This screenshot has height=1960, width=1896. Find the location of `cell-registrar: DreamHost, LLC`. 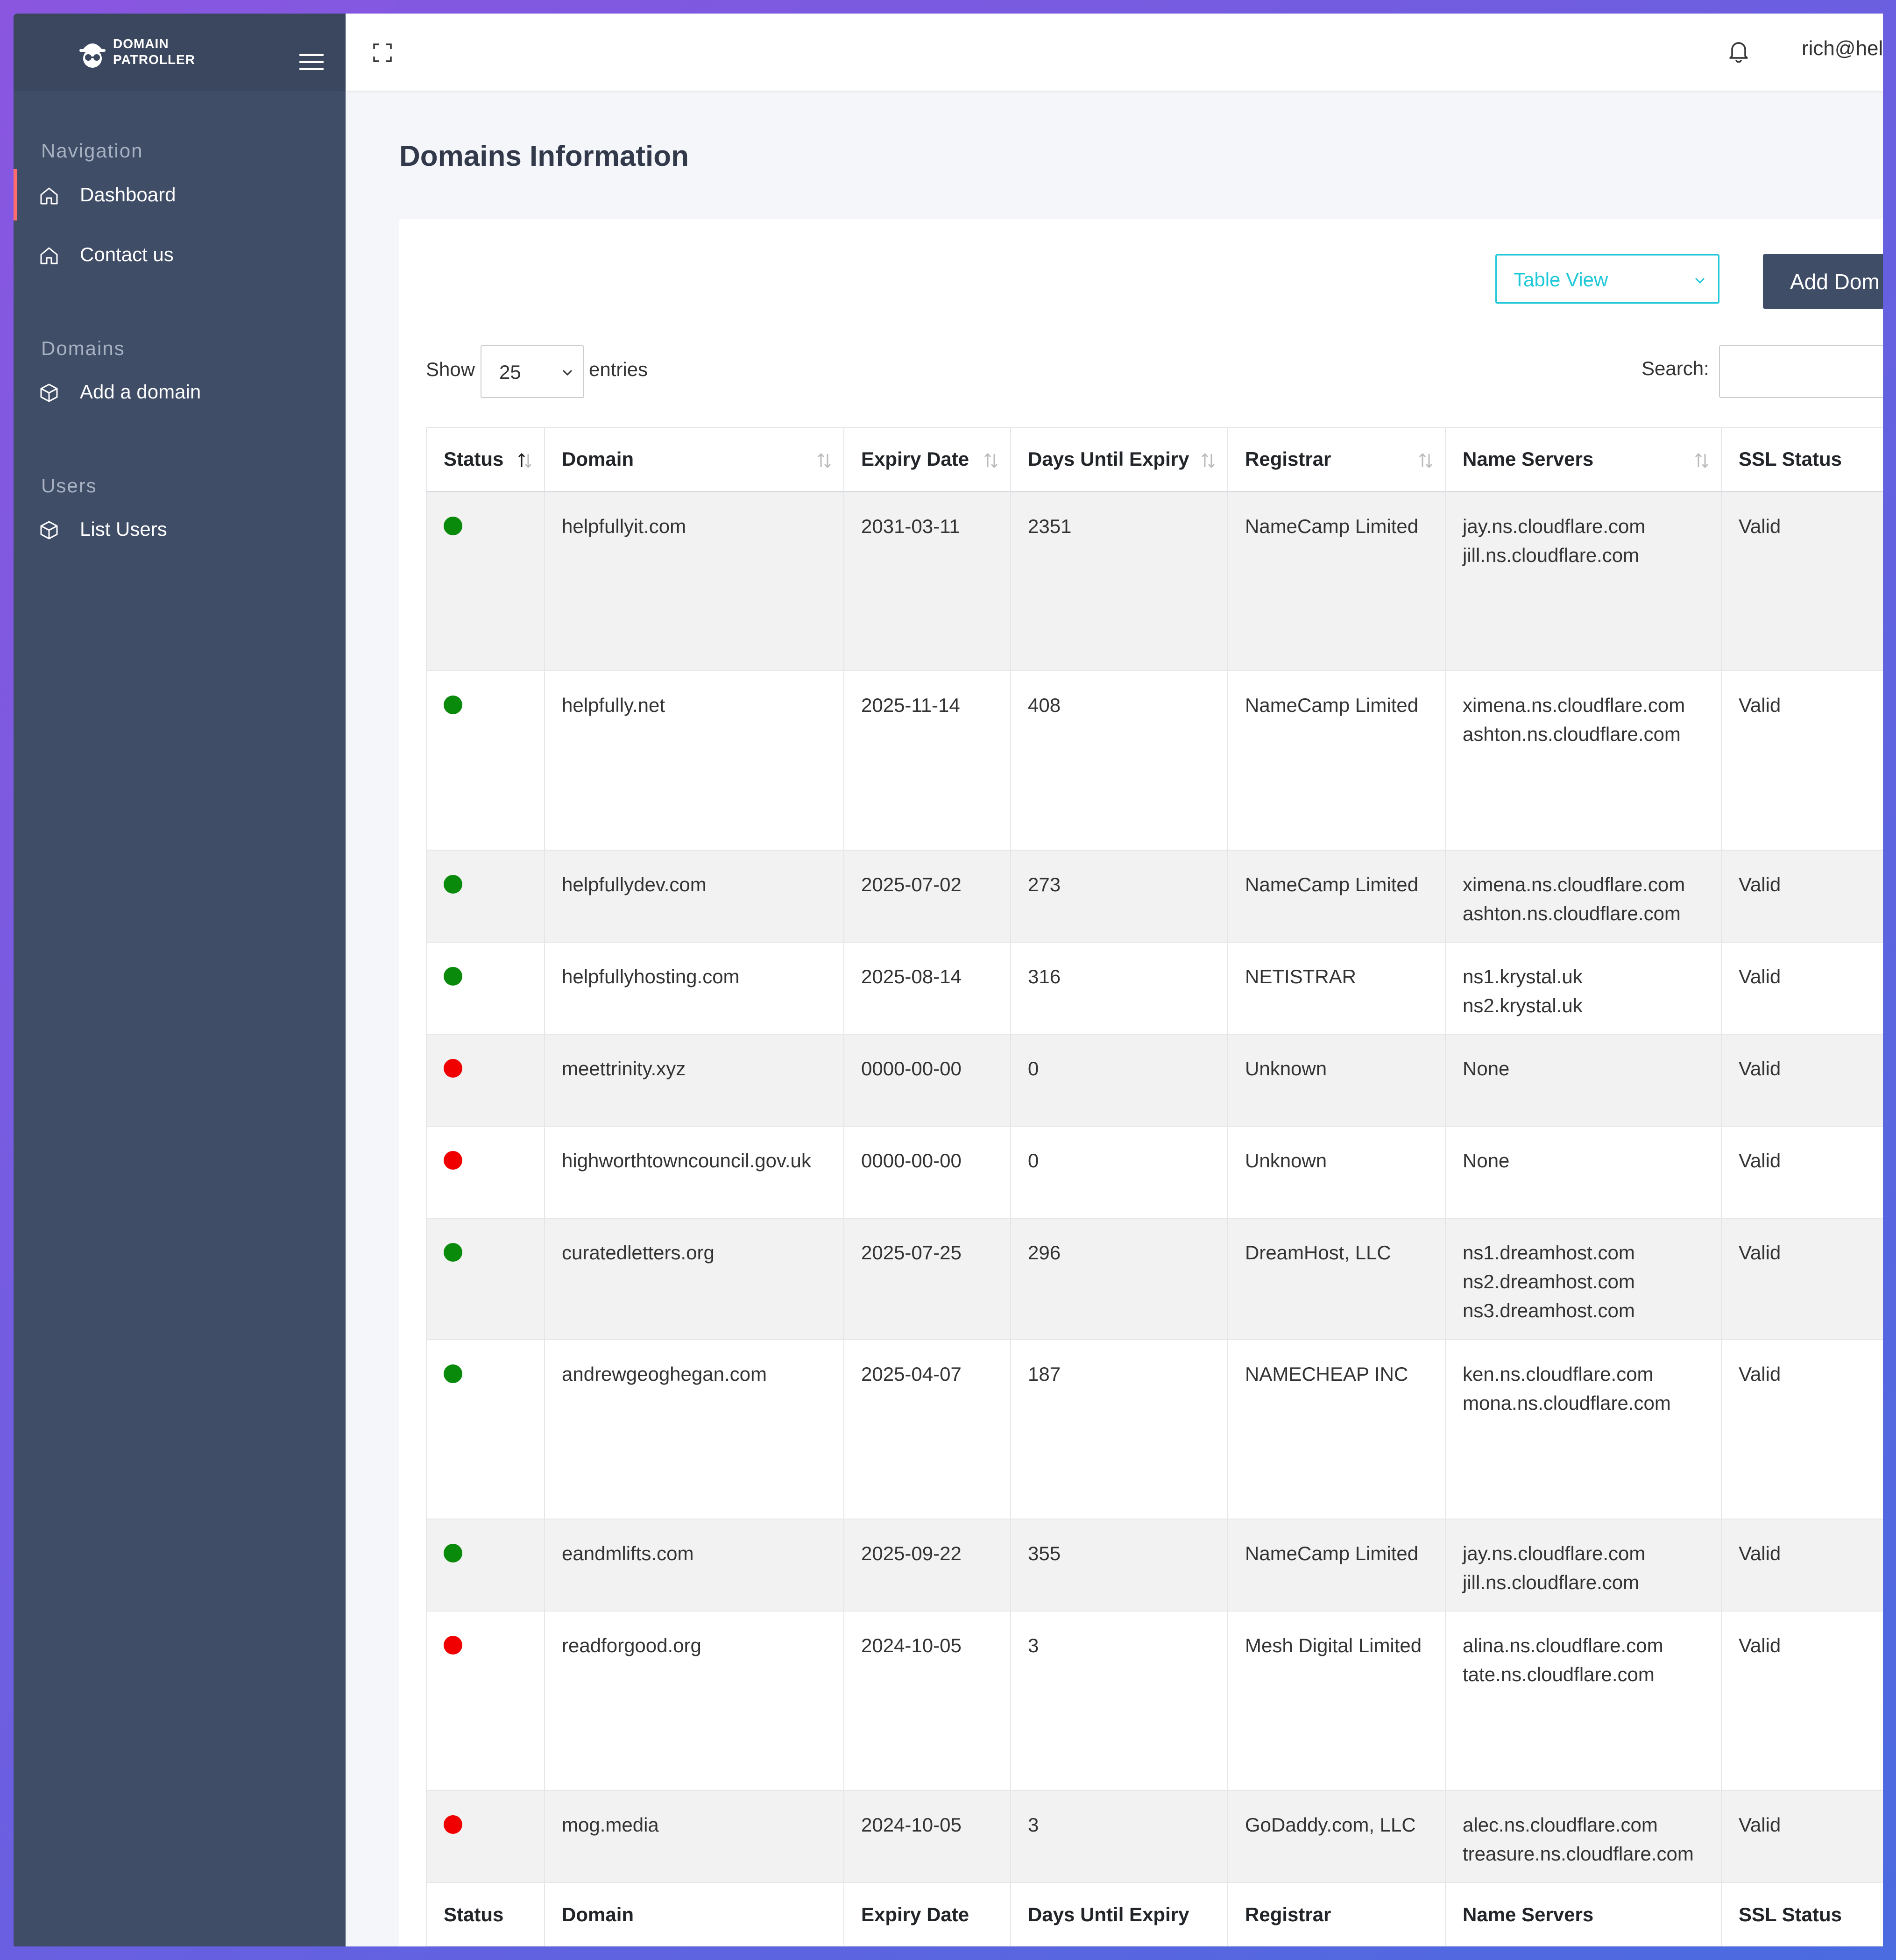

cell-registrar: DreamHost, LLC is located at coordinates (1336, 1279).